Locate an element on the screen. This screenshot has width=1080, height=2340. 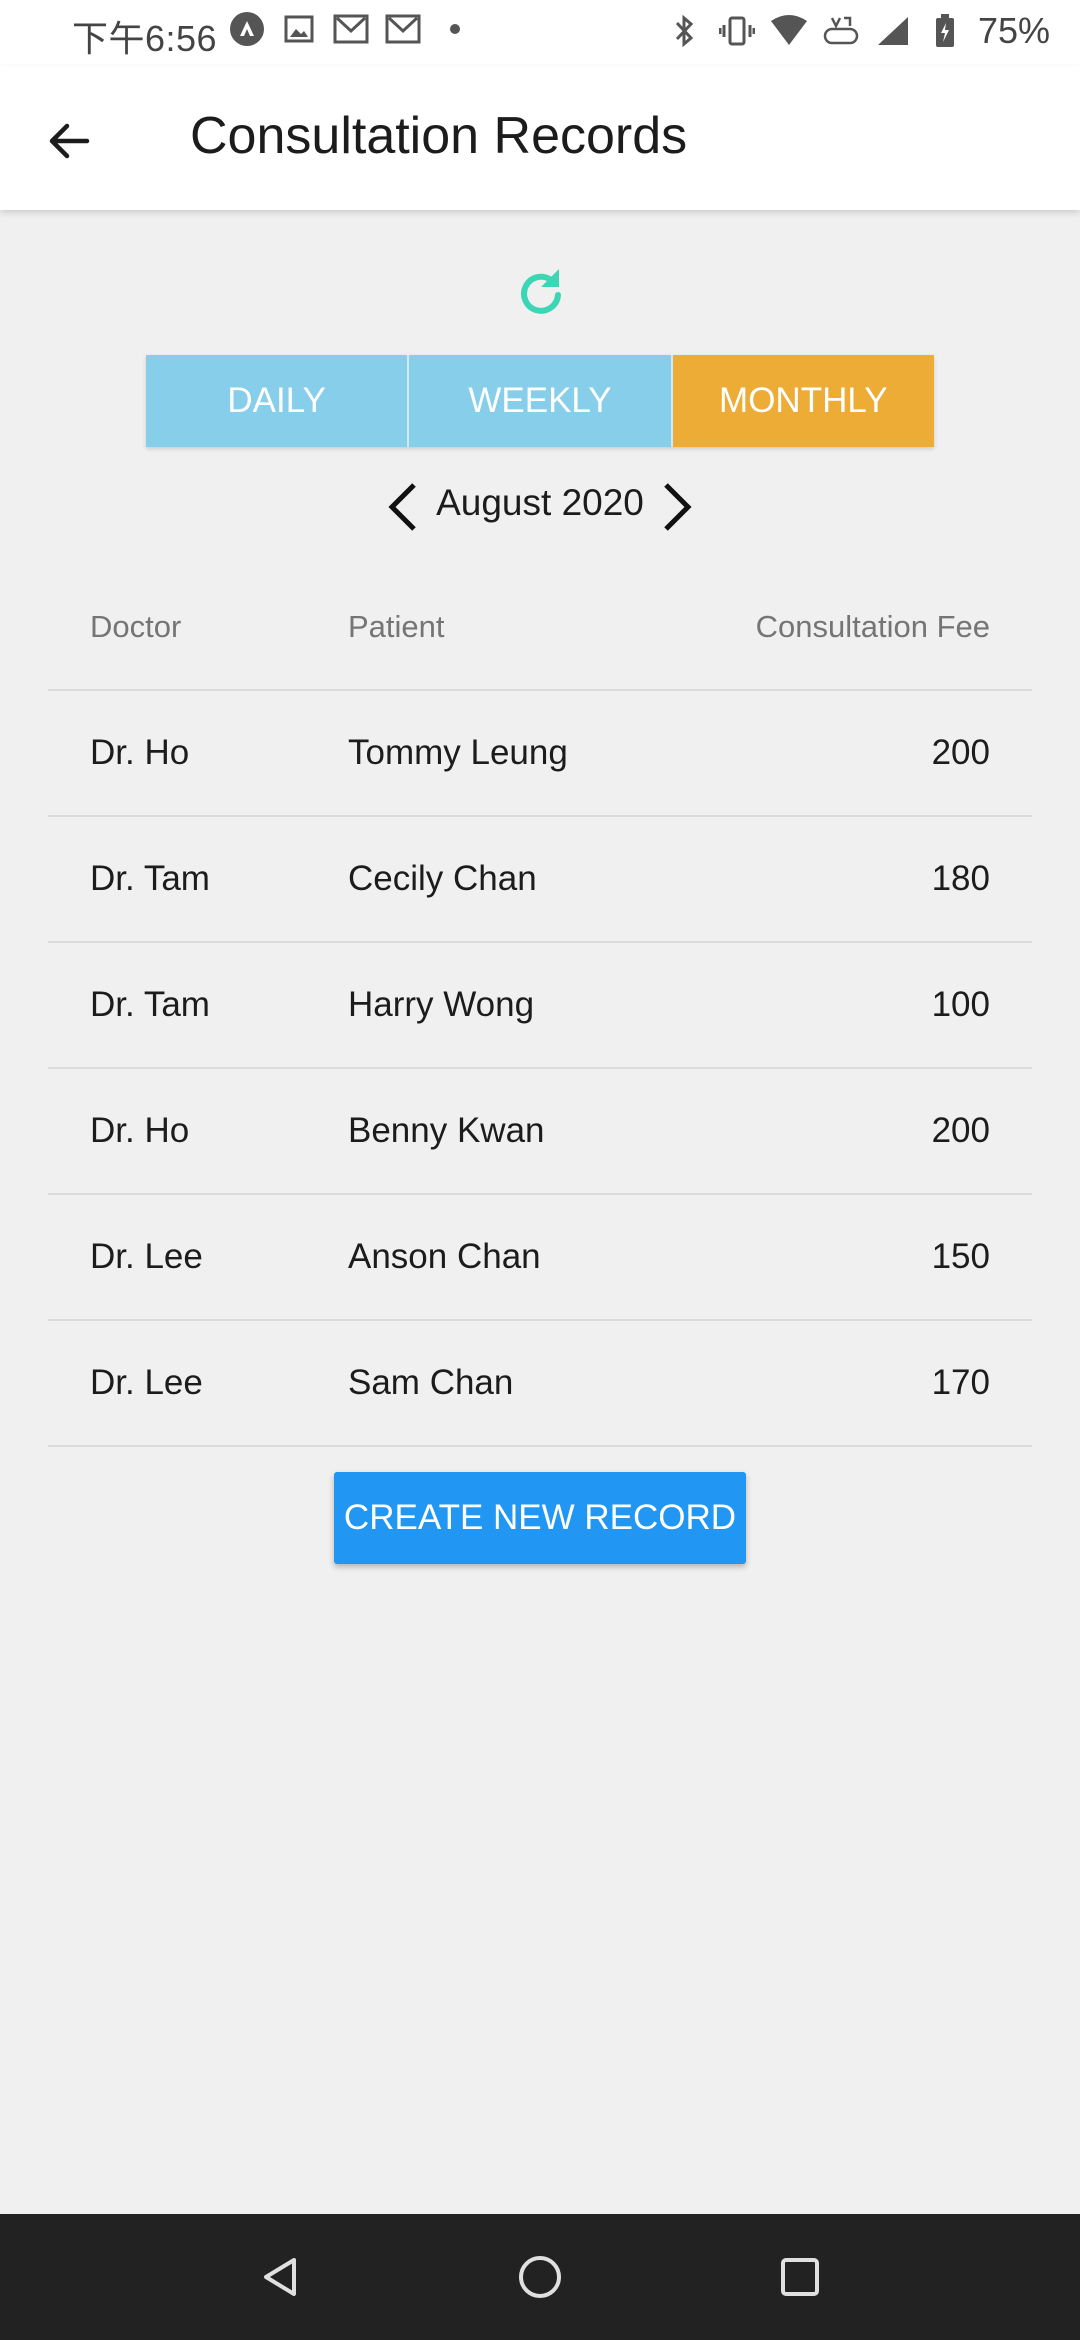
header-patient: Patient is located at coordinates (396, 626).